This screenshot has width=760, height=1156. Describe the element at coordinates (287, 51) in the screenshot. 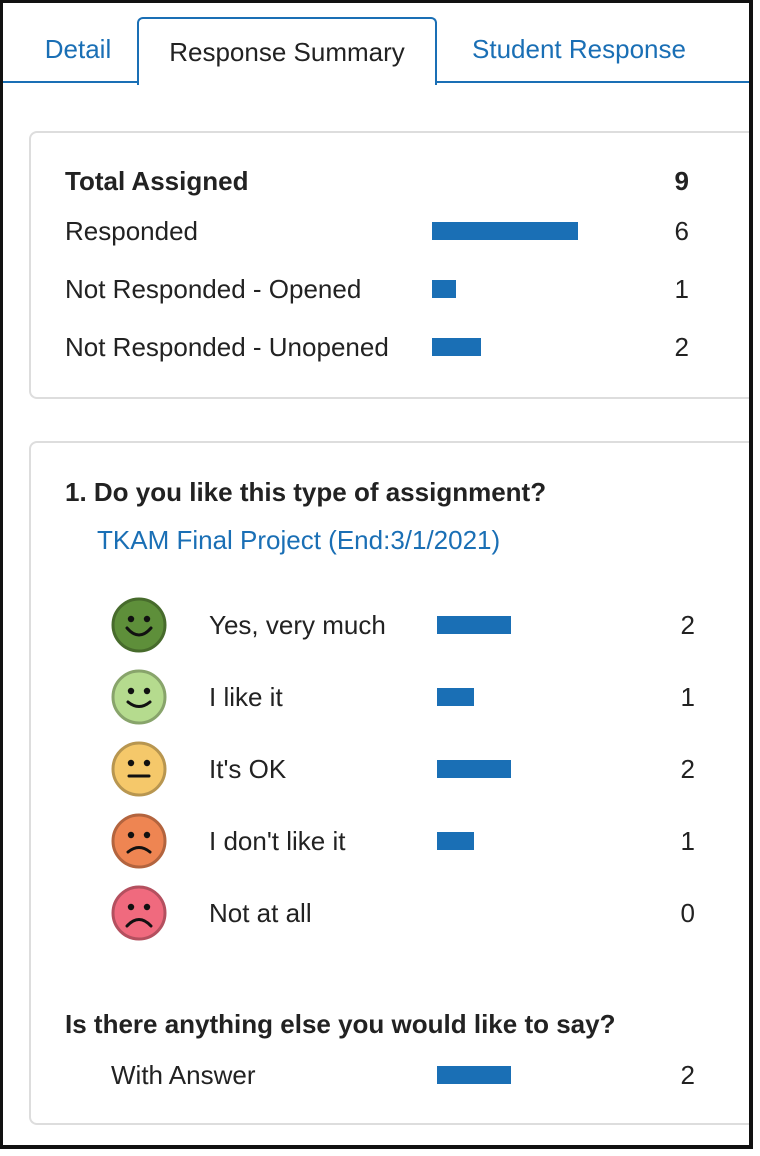

I see `tab-response-summary: Response Summary` at that location.